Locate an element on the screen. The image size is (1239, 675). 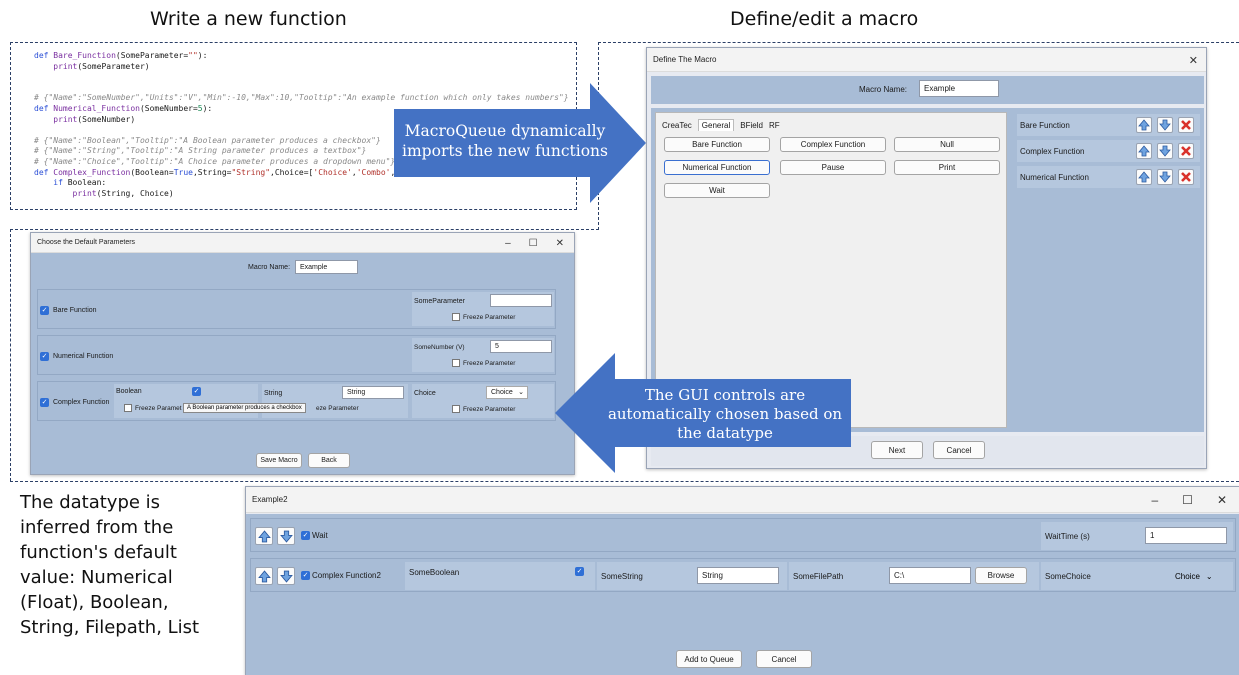
add-to-queue-button: Add to Queue is located at coordinates (709, 659).